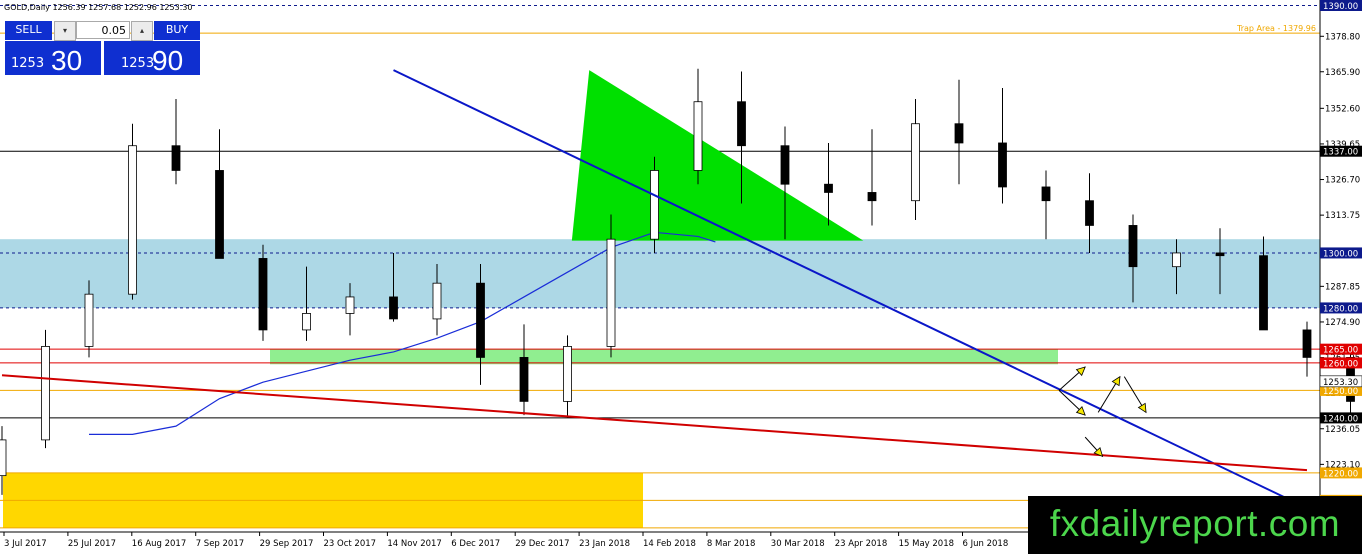  Describe the element at coordinates (103, 30) in the screenshot. I see `lot-size-input: 0.05` at that location.